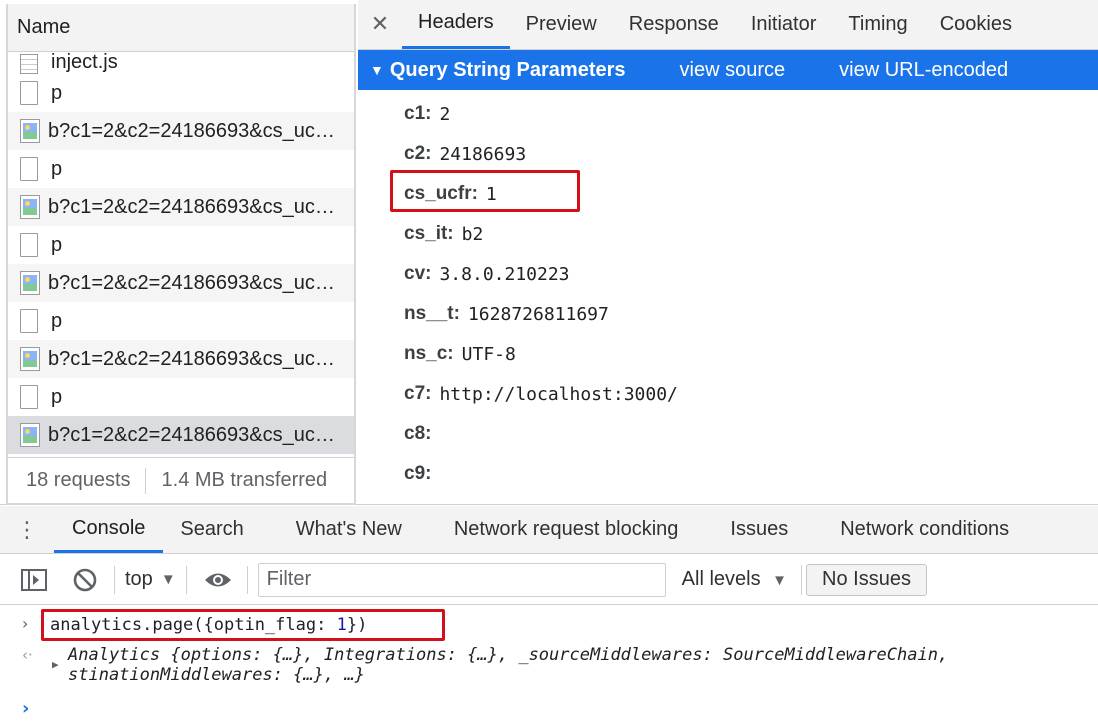  Describe the element at coordinates (924, 529) in the screenshot. I see `tab-network-conditions: Network conditions` at that location.